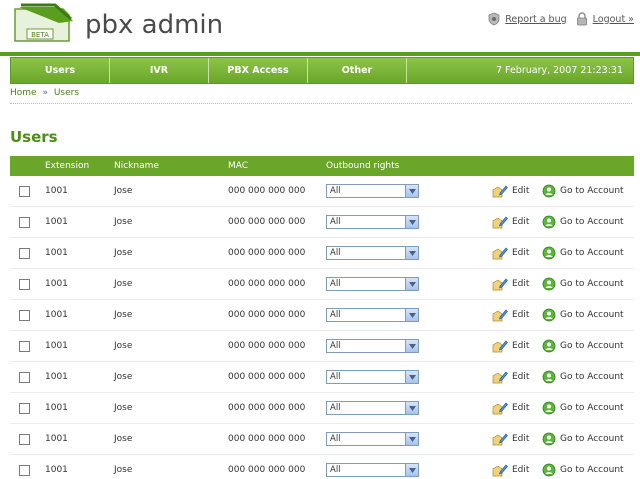  I want to click on column-nickname: Nickname, so click(136, 166).